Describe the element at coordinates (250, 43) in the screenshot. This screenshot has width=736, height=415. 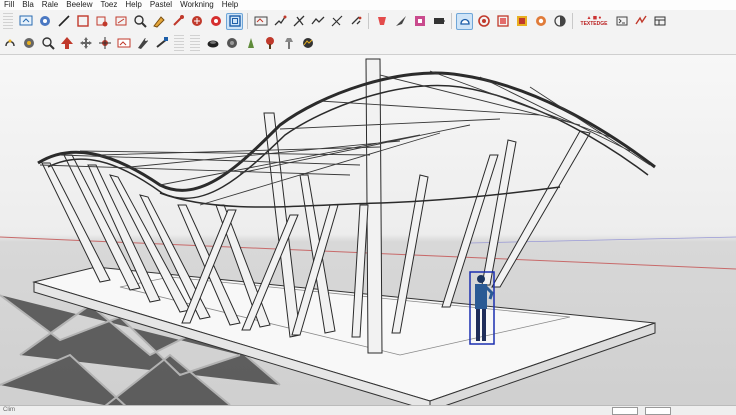
I see `bulb-icon` at that location.